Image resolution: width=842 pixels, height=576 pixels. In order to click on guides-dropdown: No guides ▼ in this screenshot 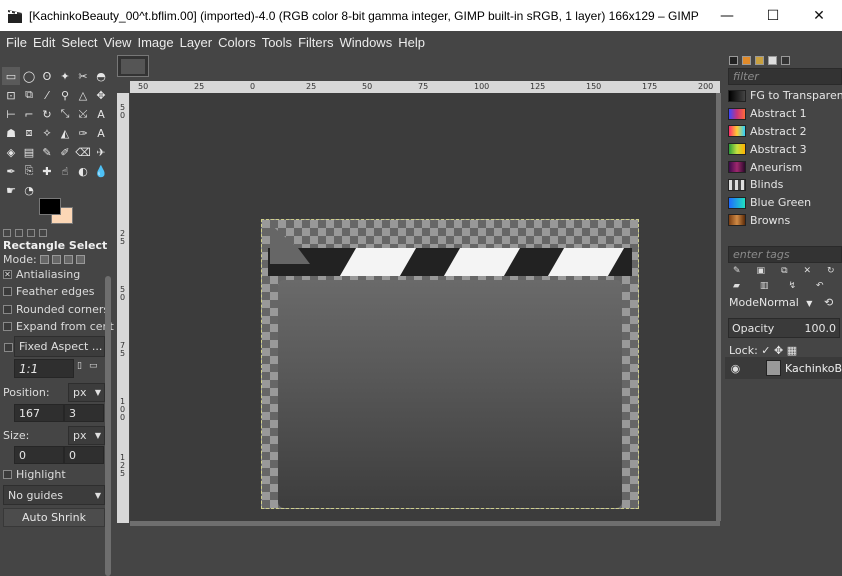, I will do `click(54, 495)`.